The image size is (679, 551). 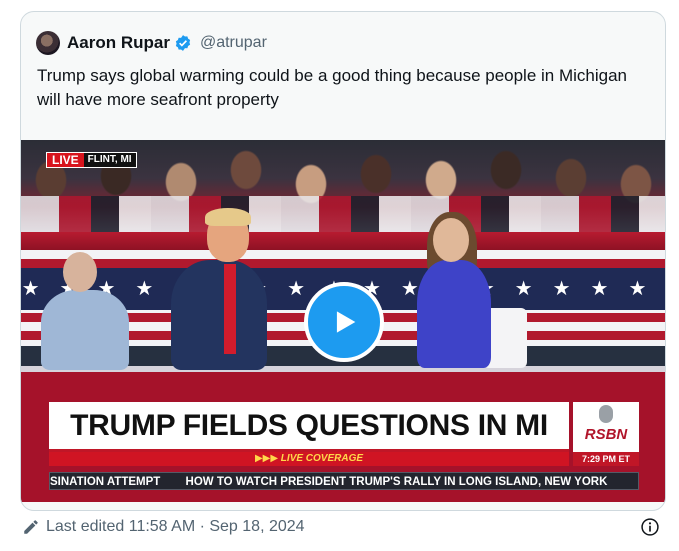 I want to click on speaker-tie, so click(x=230, y=309).